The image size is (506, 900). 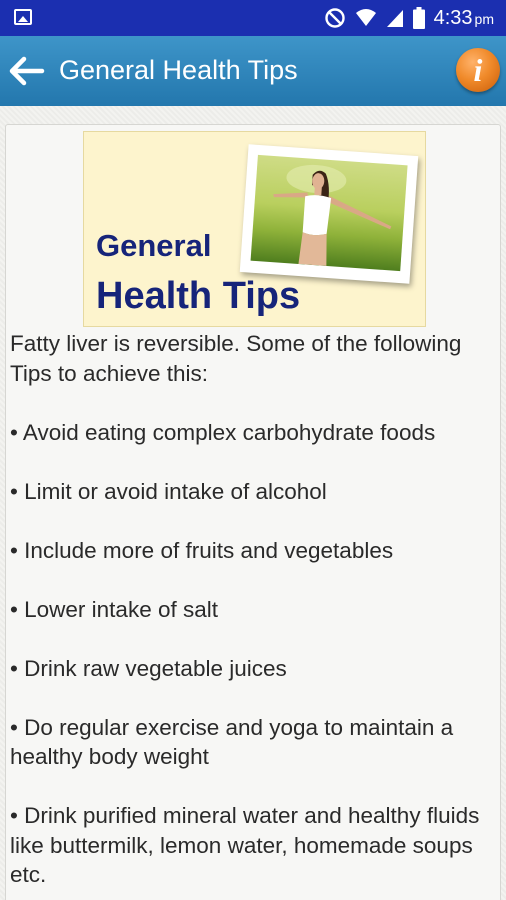 I want to click on status-clock: 4:33 pm, so click(x=464, y=18).